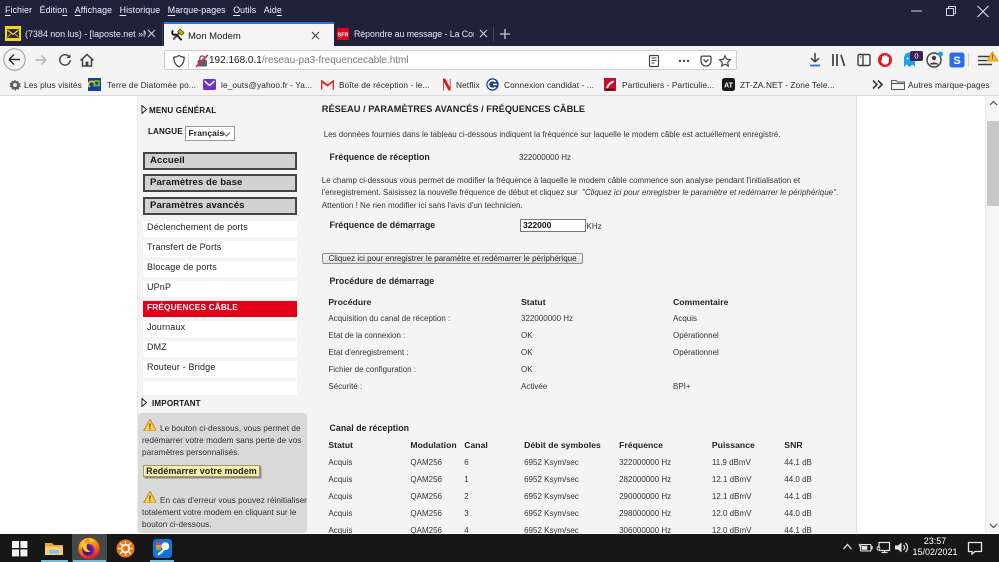  Describe the element at coordinates (343, 36) in the screenshot. I see `svg-text: SFR` at that location.